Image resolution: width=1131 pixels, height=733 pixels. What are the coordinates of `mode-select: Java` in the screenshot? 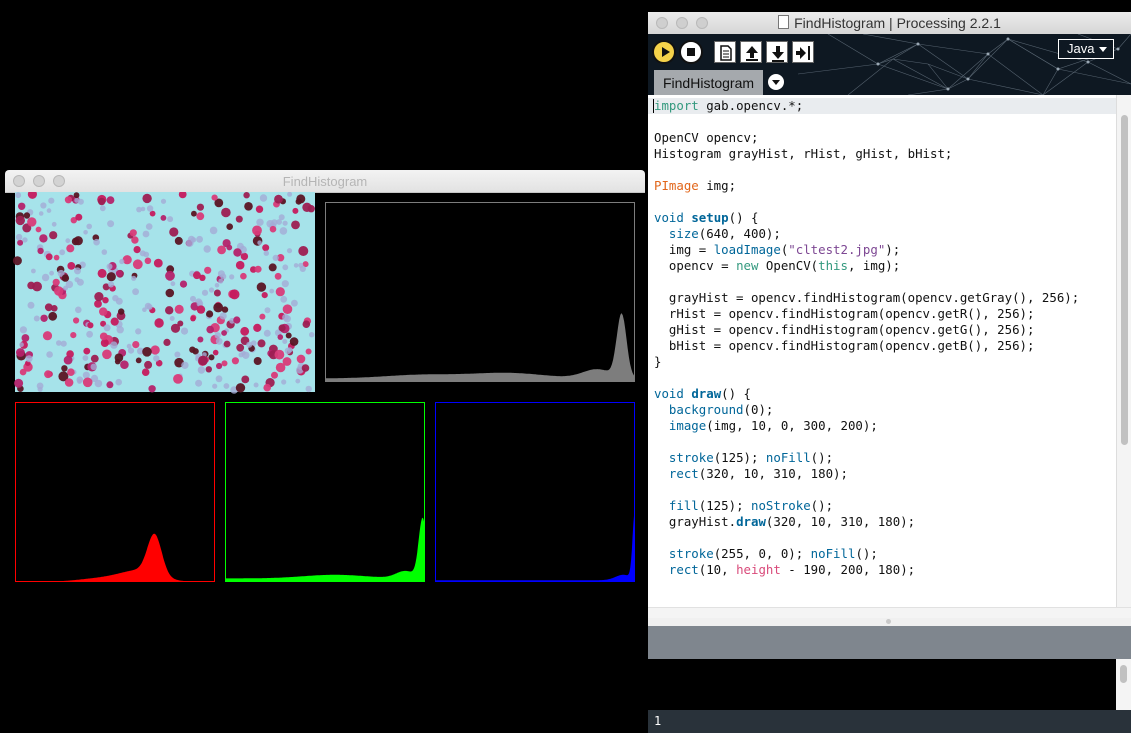 It's located at (1086, 49).